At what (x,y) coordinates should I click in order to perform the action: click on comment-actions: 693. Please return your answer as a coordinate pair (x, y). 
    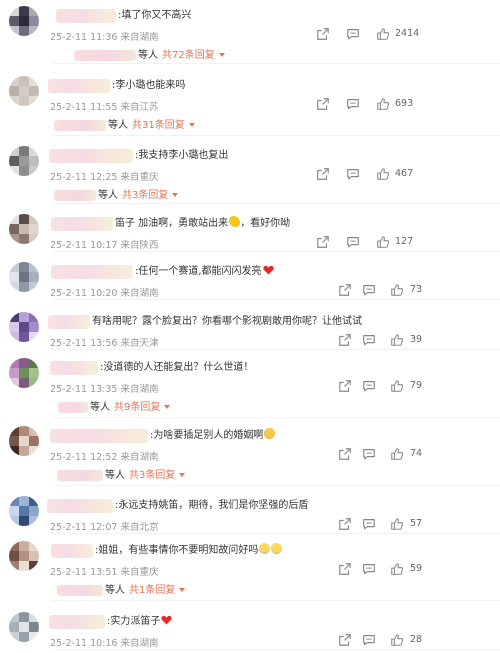
    Looking at the image, I should click on (396, 104).